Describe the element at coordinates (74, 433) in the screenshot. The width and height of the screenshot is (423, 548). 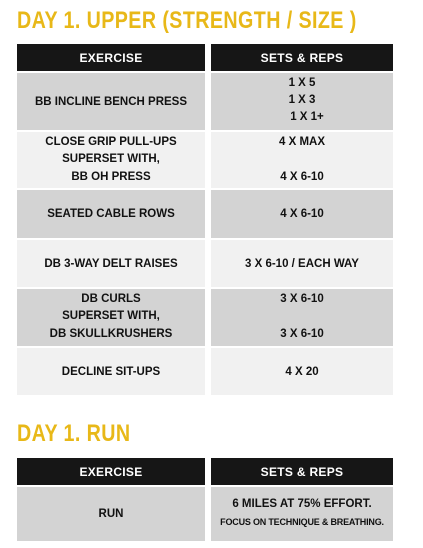
I see `section-title-run: DAY 1. RUN` at that location.